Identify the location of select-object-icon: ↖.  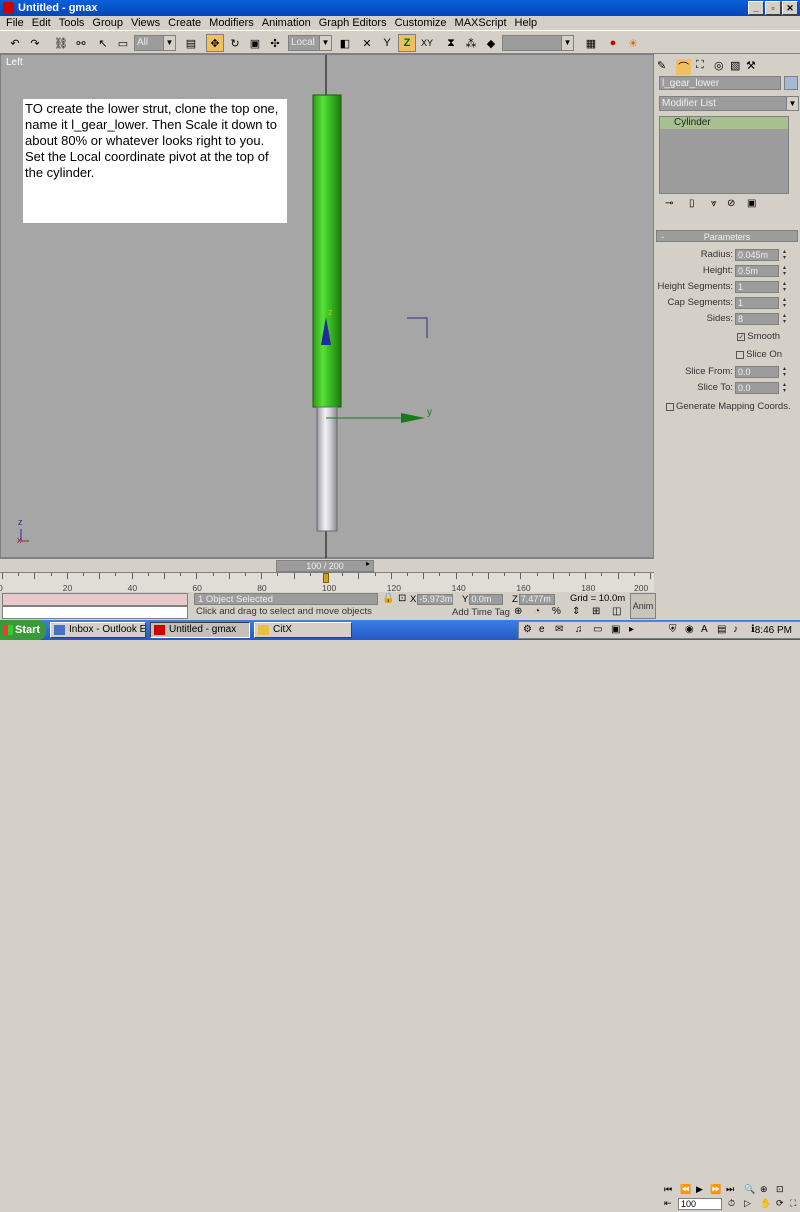
(103, 43).